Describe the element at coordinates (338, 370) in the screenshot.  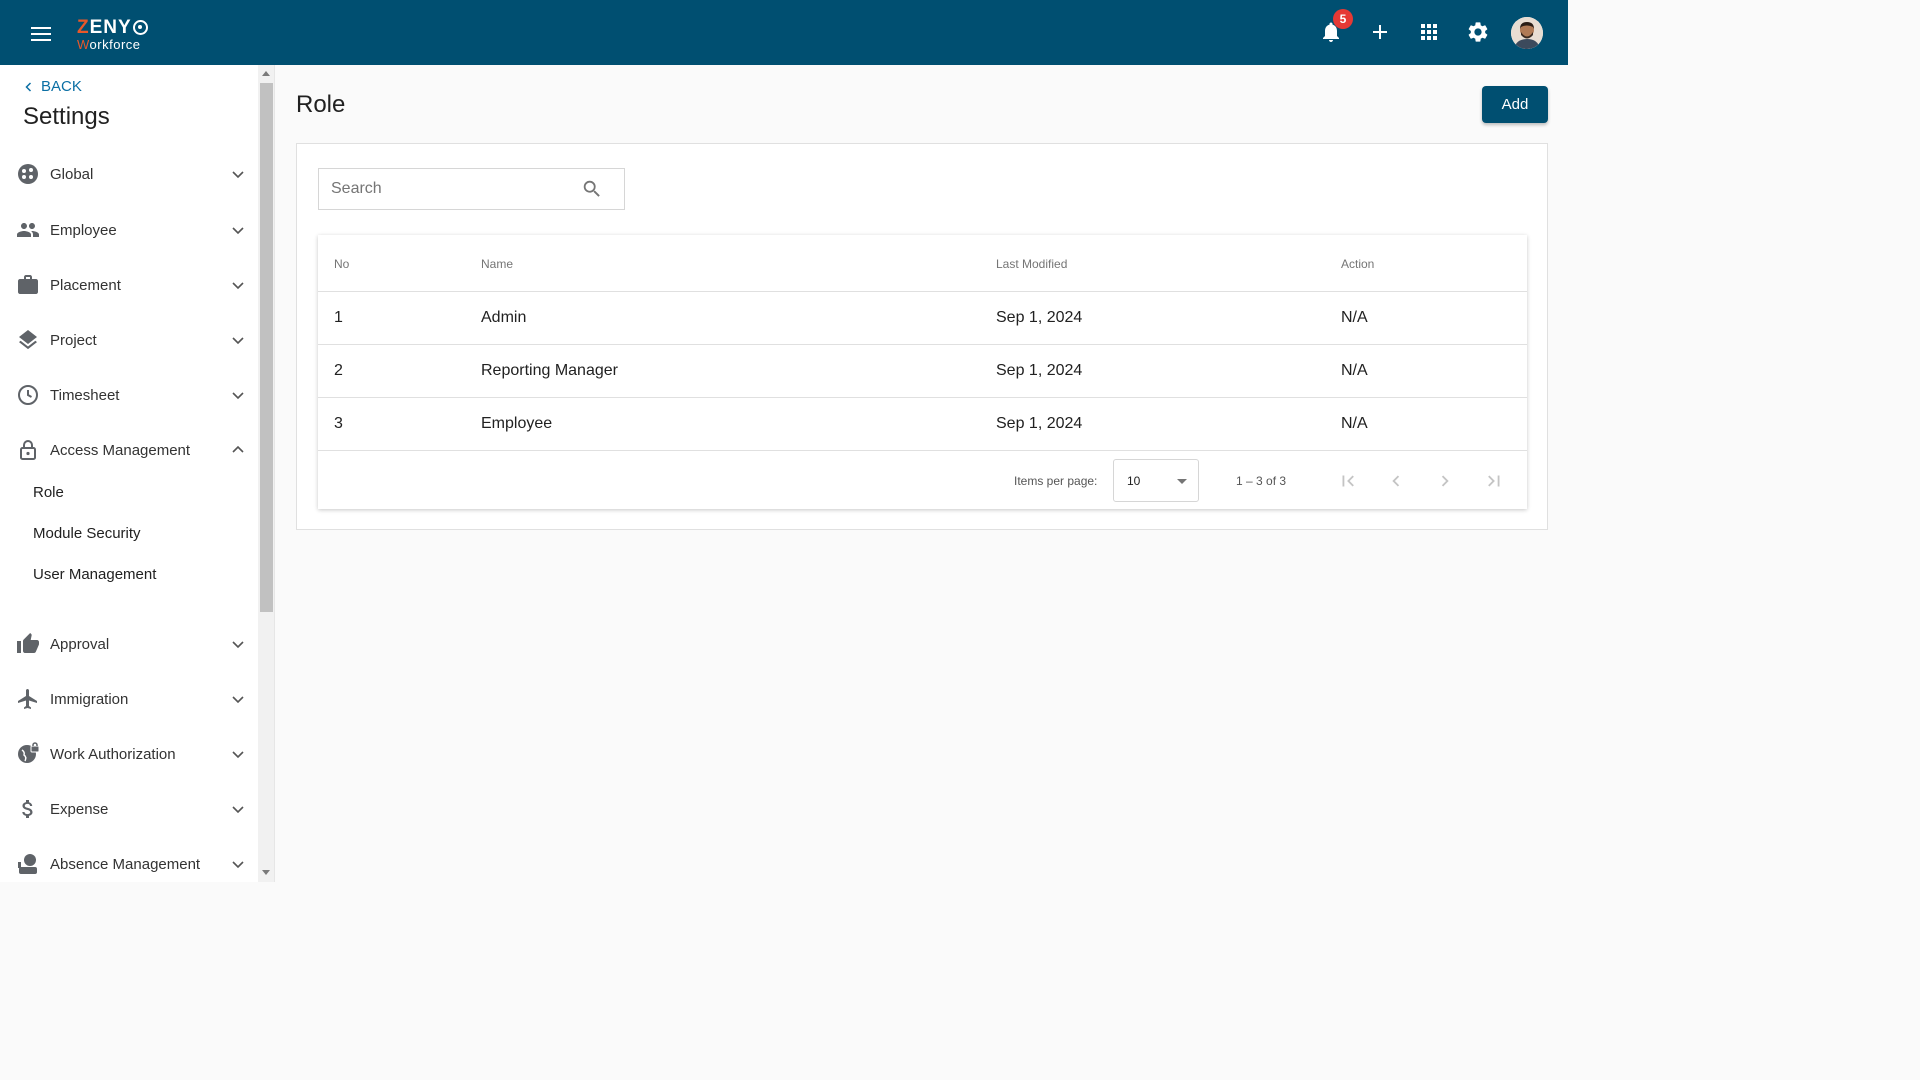
I see `cell-no: 2` at that location.